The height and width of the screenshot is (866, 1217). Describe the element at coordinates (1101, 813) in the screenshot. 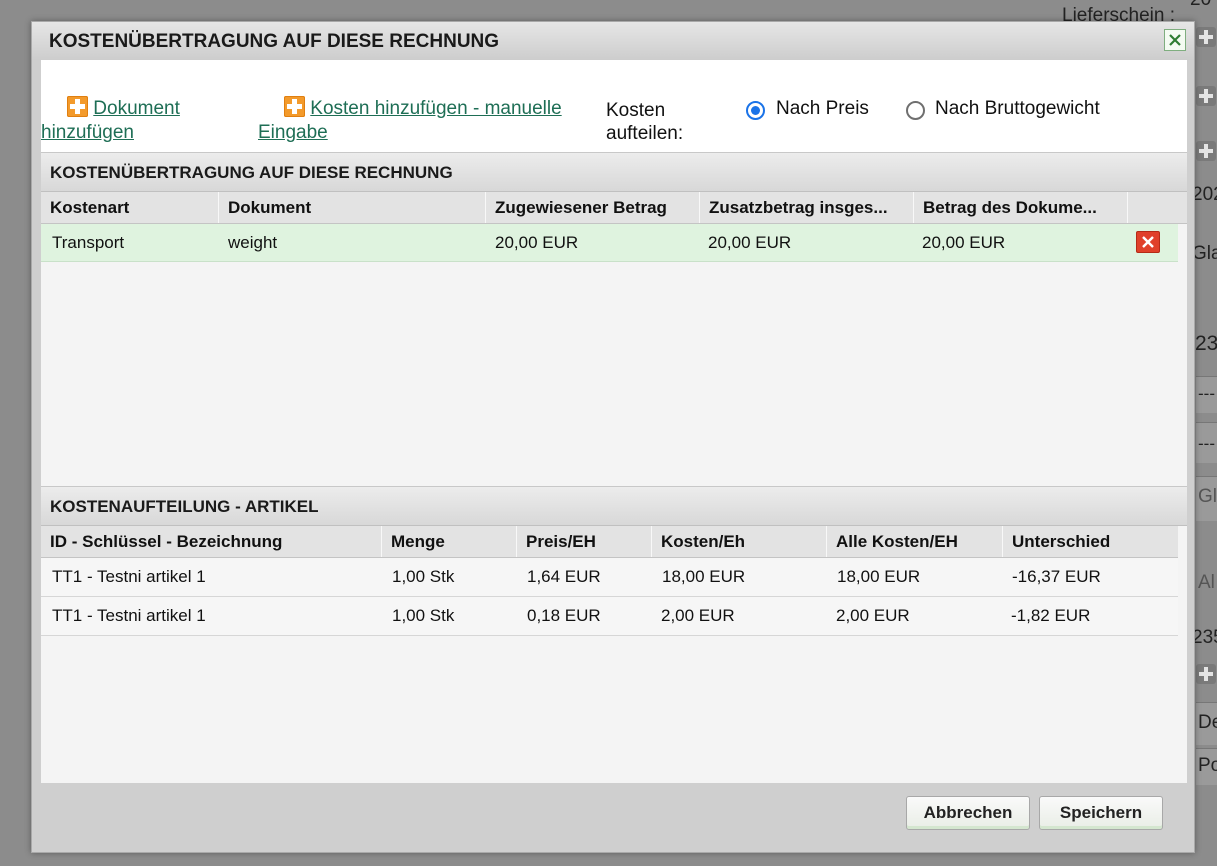

I see `save-button: Speichern` at that location.